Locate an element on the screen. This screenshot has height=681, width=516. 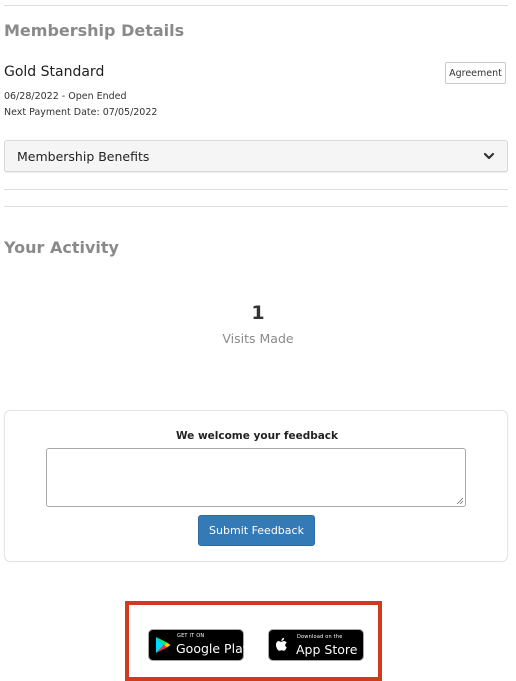
google-play-badge: GET IT ON Google Play is located at coordinates (199, 645).